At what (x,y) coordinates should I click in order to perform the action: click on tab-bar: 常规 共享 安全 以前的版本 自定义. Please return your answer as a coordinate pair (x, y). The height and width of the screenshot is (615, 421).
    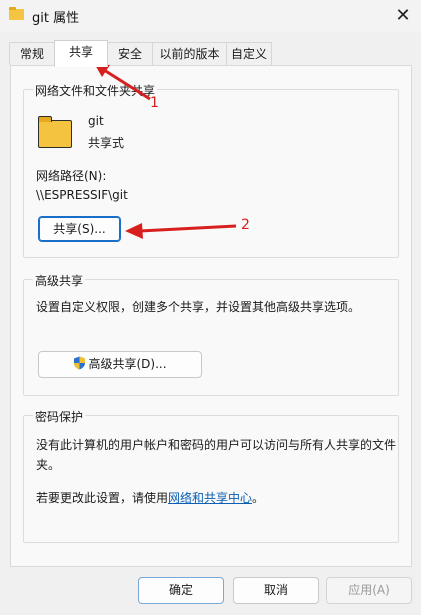
    Looking at the image, I should click on (210, 53).